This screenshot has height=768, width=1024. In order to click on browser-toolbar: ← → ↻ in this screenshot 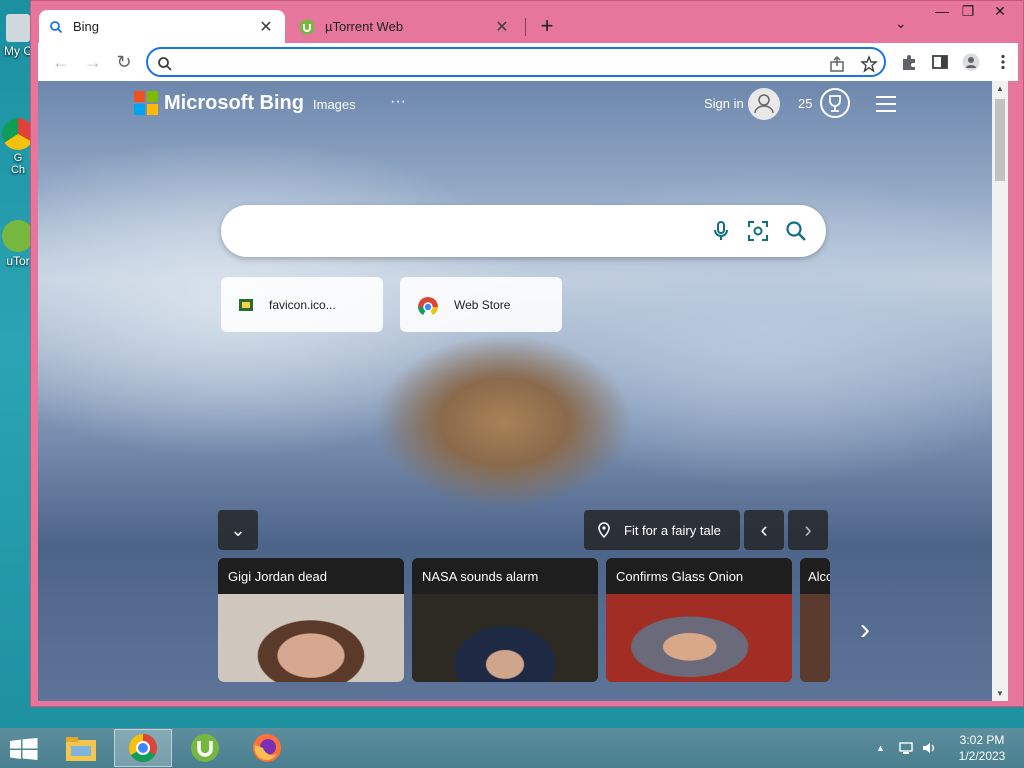, I will do `click(528, 62)`.